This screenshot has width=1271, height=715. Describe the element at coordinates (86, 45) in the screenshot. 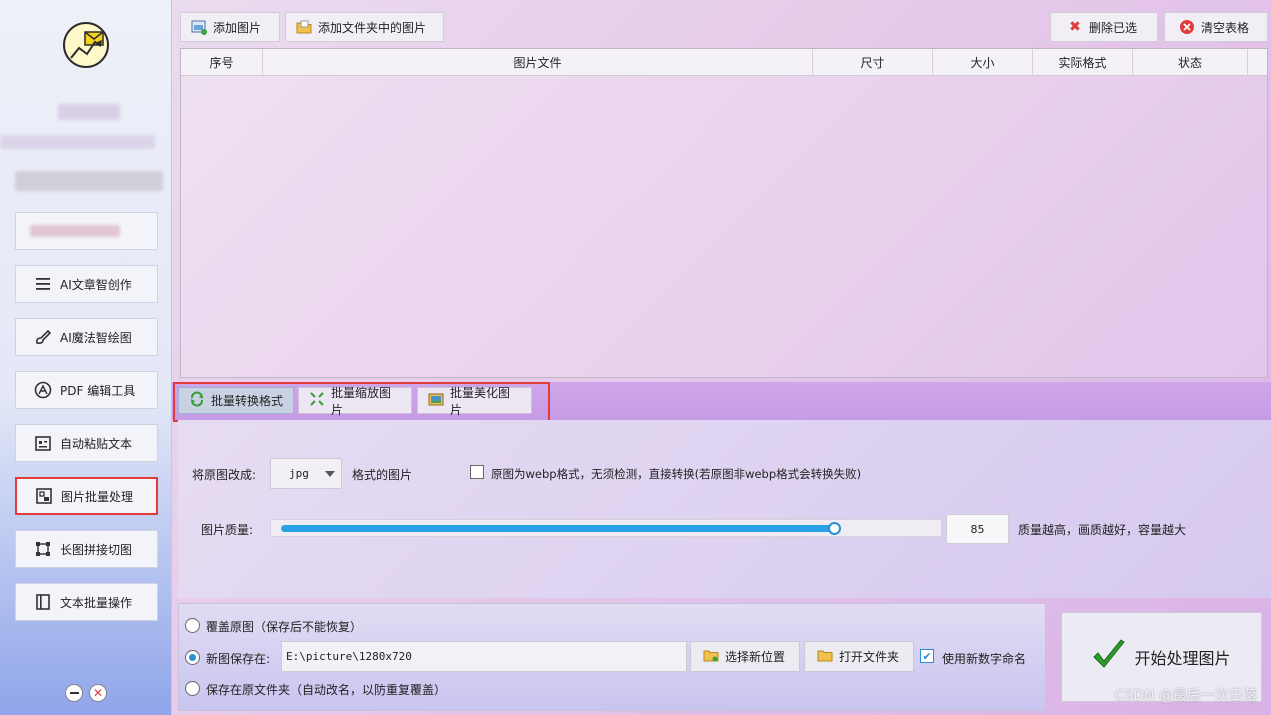

I see `app-logo-icon` at that location.